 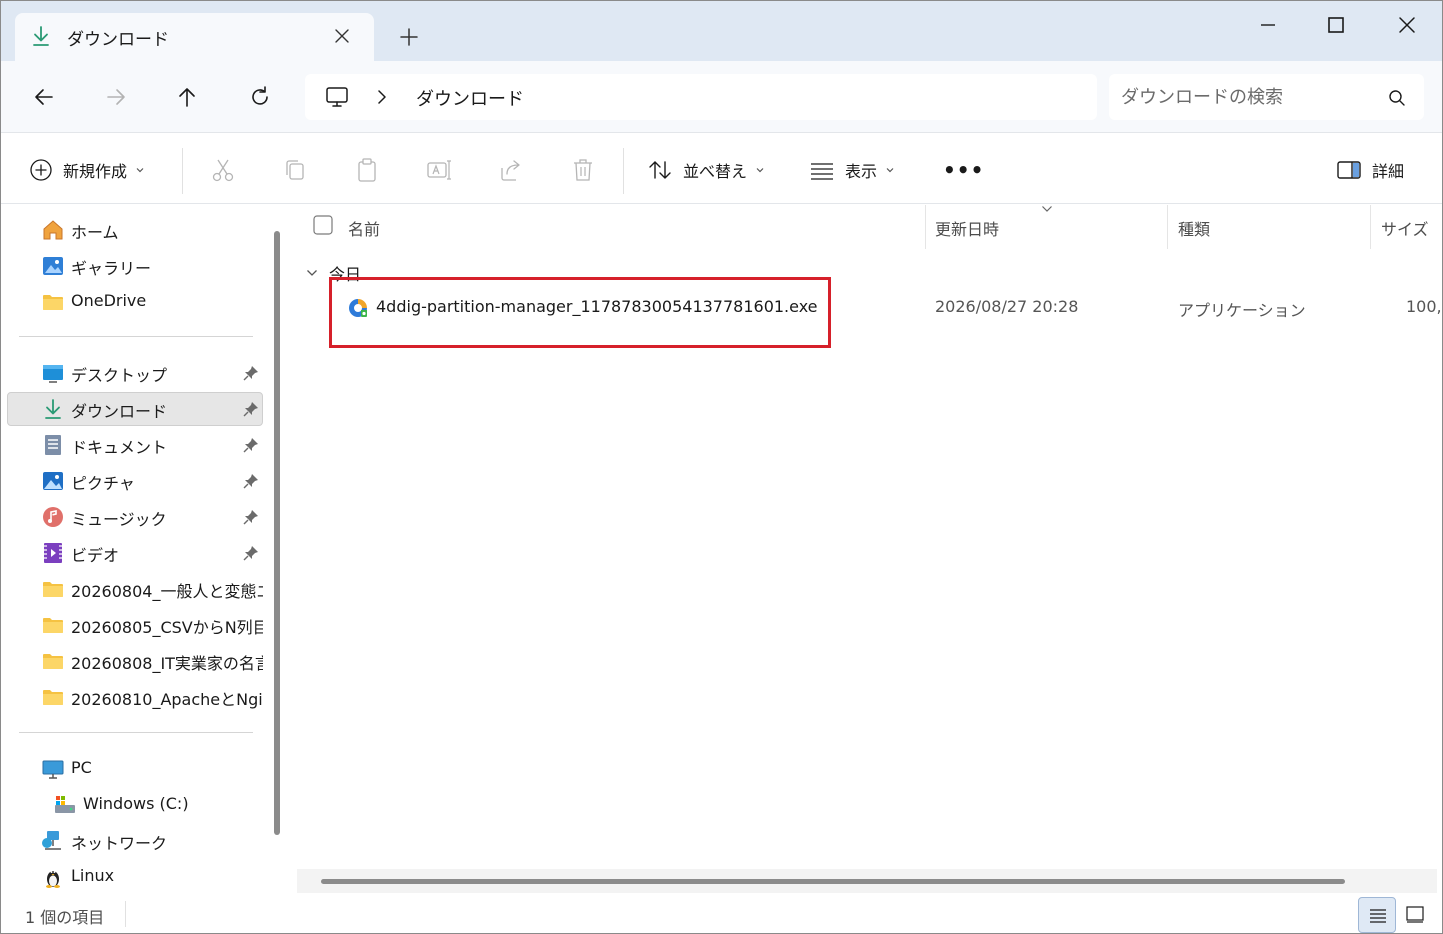 I want to click on column-header-modified: 更新日時, so click(x=1051, y=227).